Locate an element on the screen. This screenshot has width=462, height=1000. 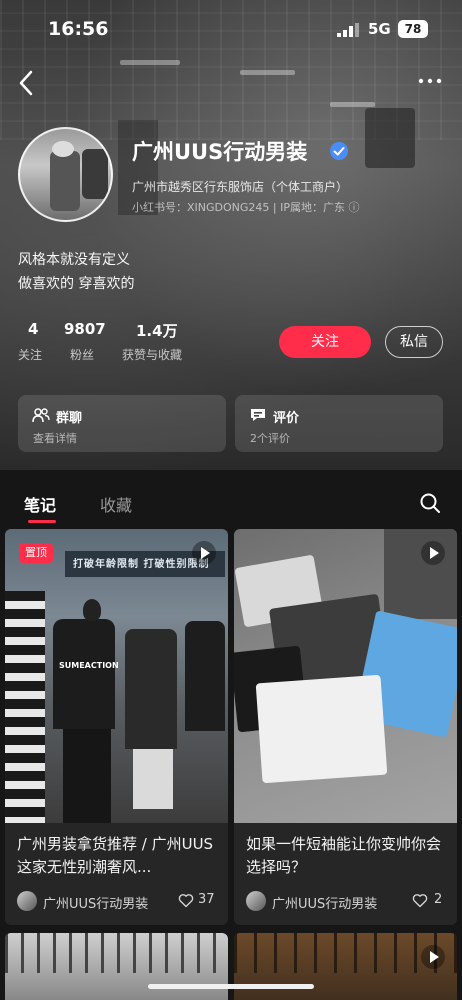
like-count: 2 is located at coordinates (438, 899).